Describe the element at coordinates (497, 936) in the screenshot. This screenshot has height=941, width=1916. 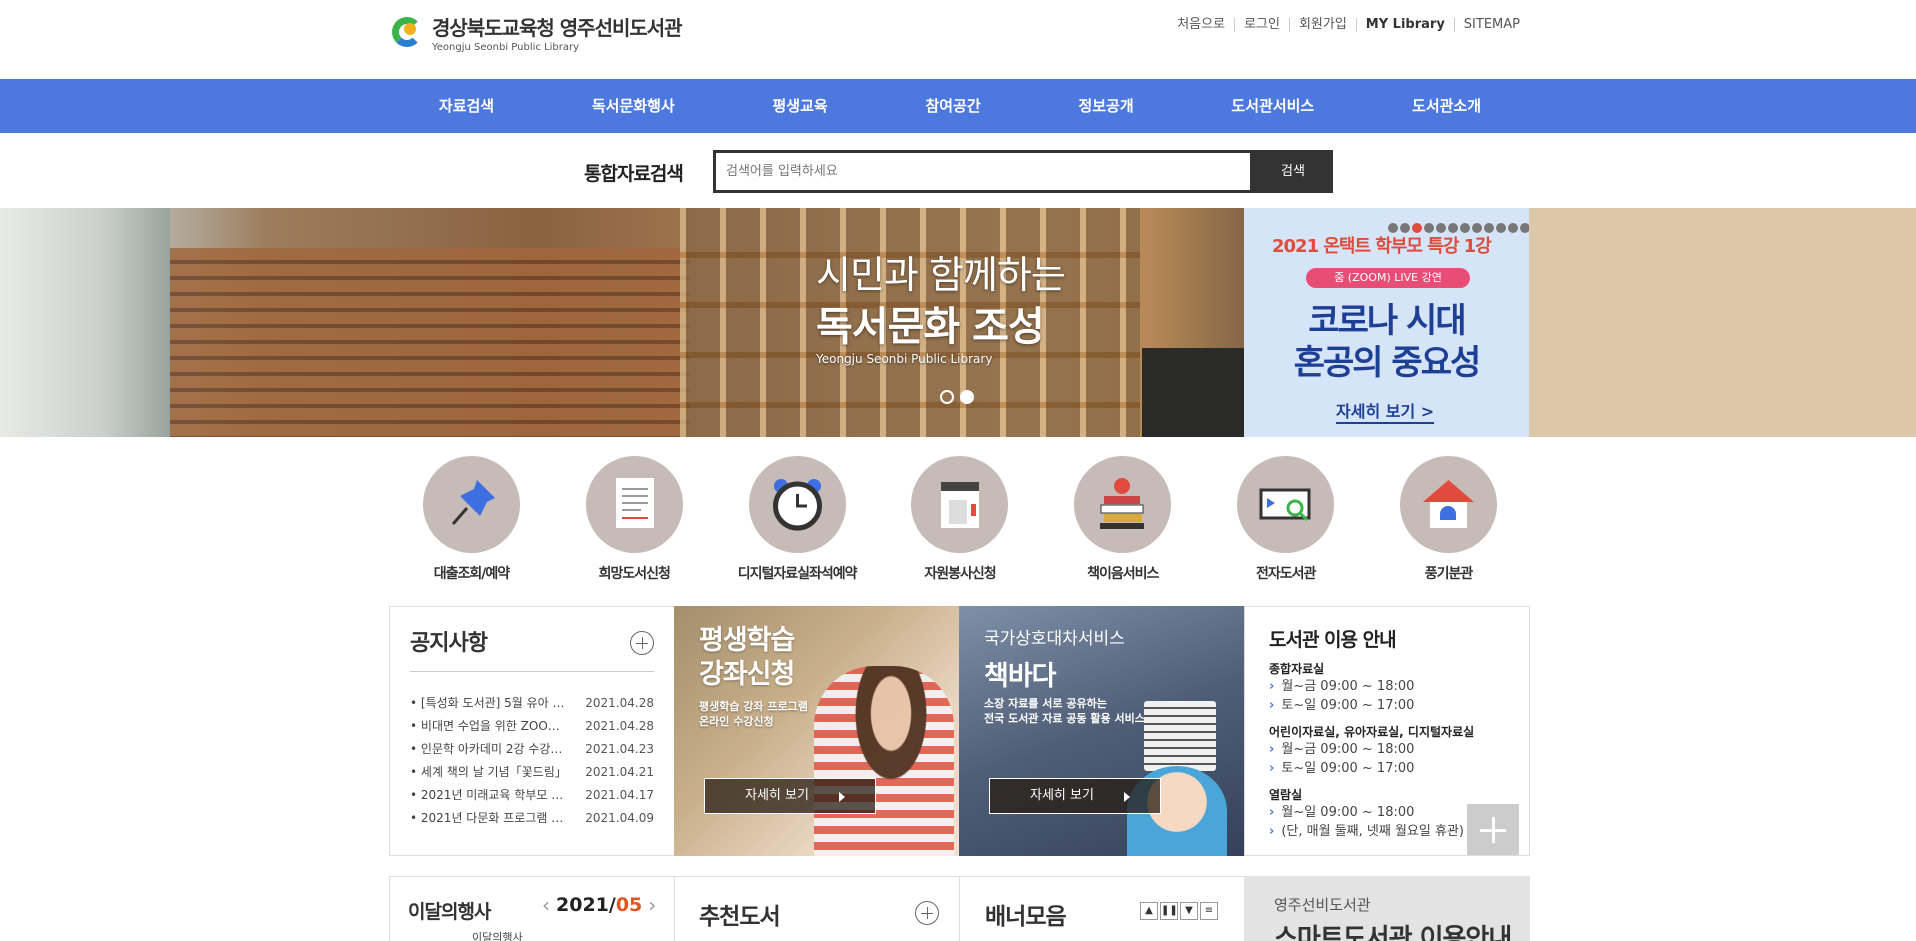
I see `events-subtitle: 이달의행사` at that location.